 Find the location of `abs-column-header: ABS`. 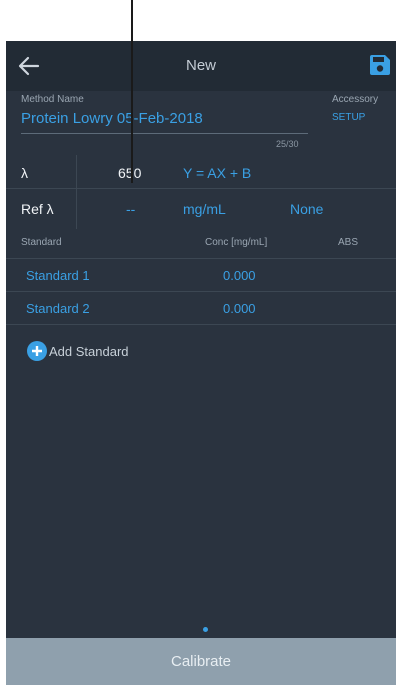

abs-column-header: ABS is located at coordinates (348, 242).